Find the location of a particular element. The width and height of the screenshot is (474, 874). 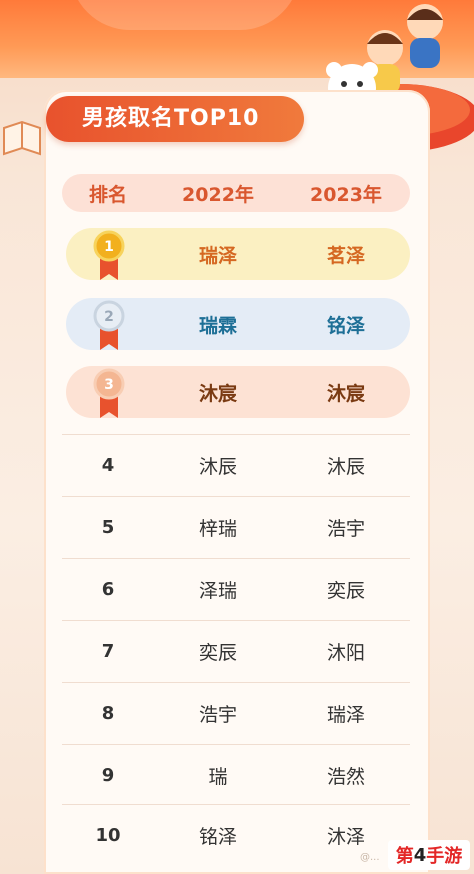

table-row: 6 泽瑞 奕辰 is located at coordinates (236, 589).